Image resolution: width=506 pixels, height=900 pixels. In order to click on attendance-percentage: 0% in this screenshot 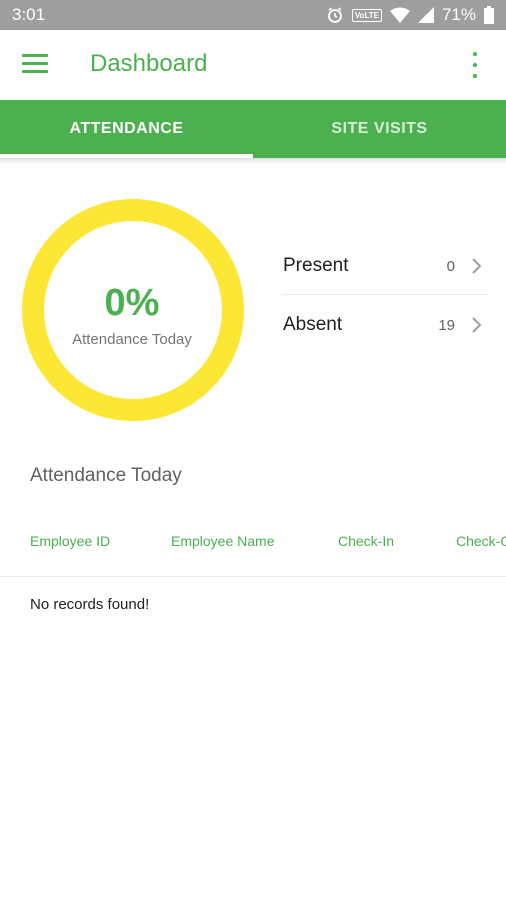, I will do `click(132, 303)`.